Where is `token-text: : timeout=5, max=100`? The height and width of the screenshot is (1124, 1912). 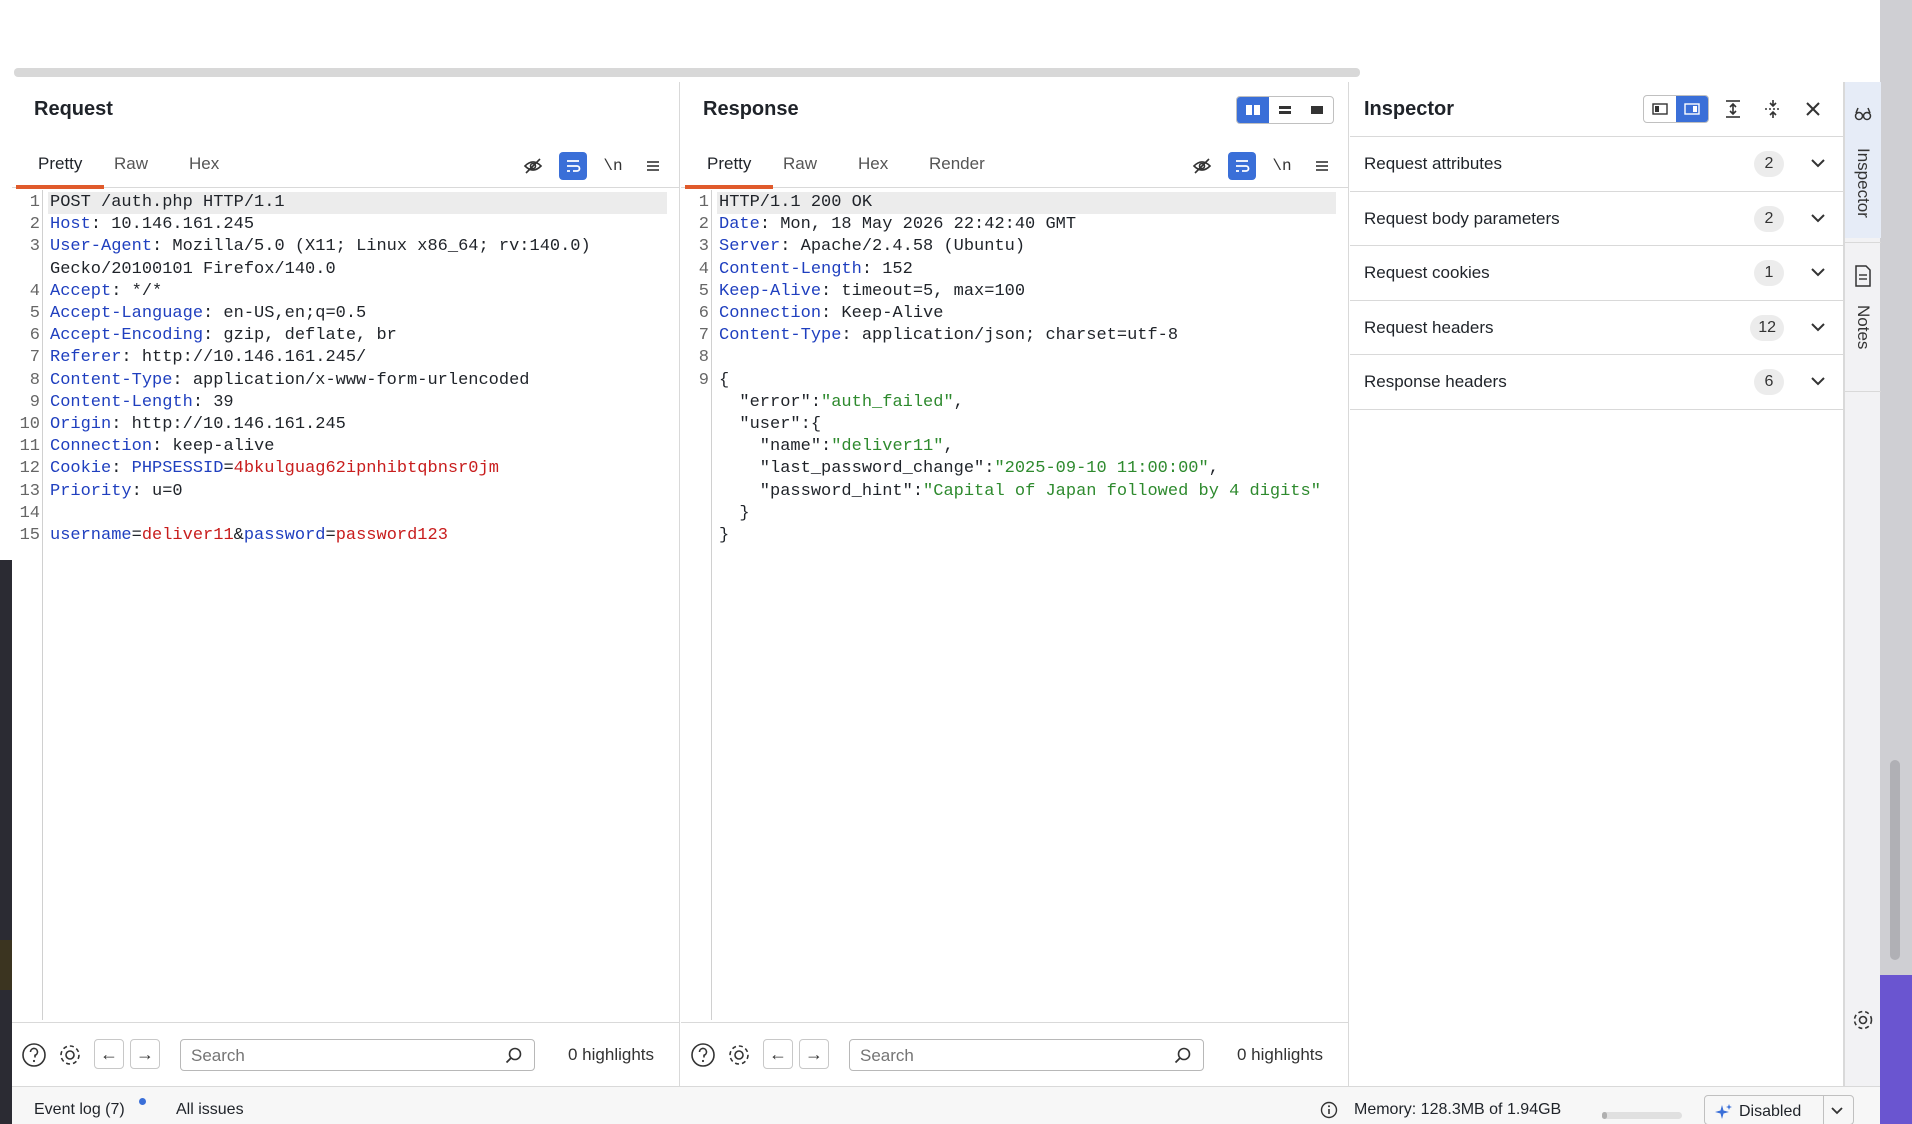 token-text: : timeout=5, max=100 is located at coordinates (923, 291).